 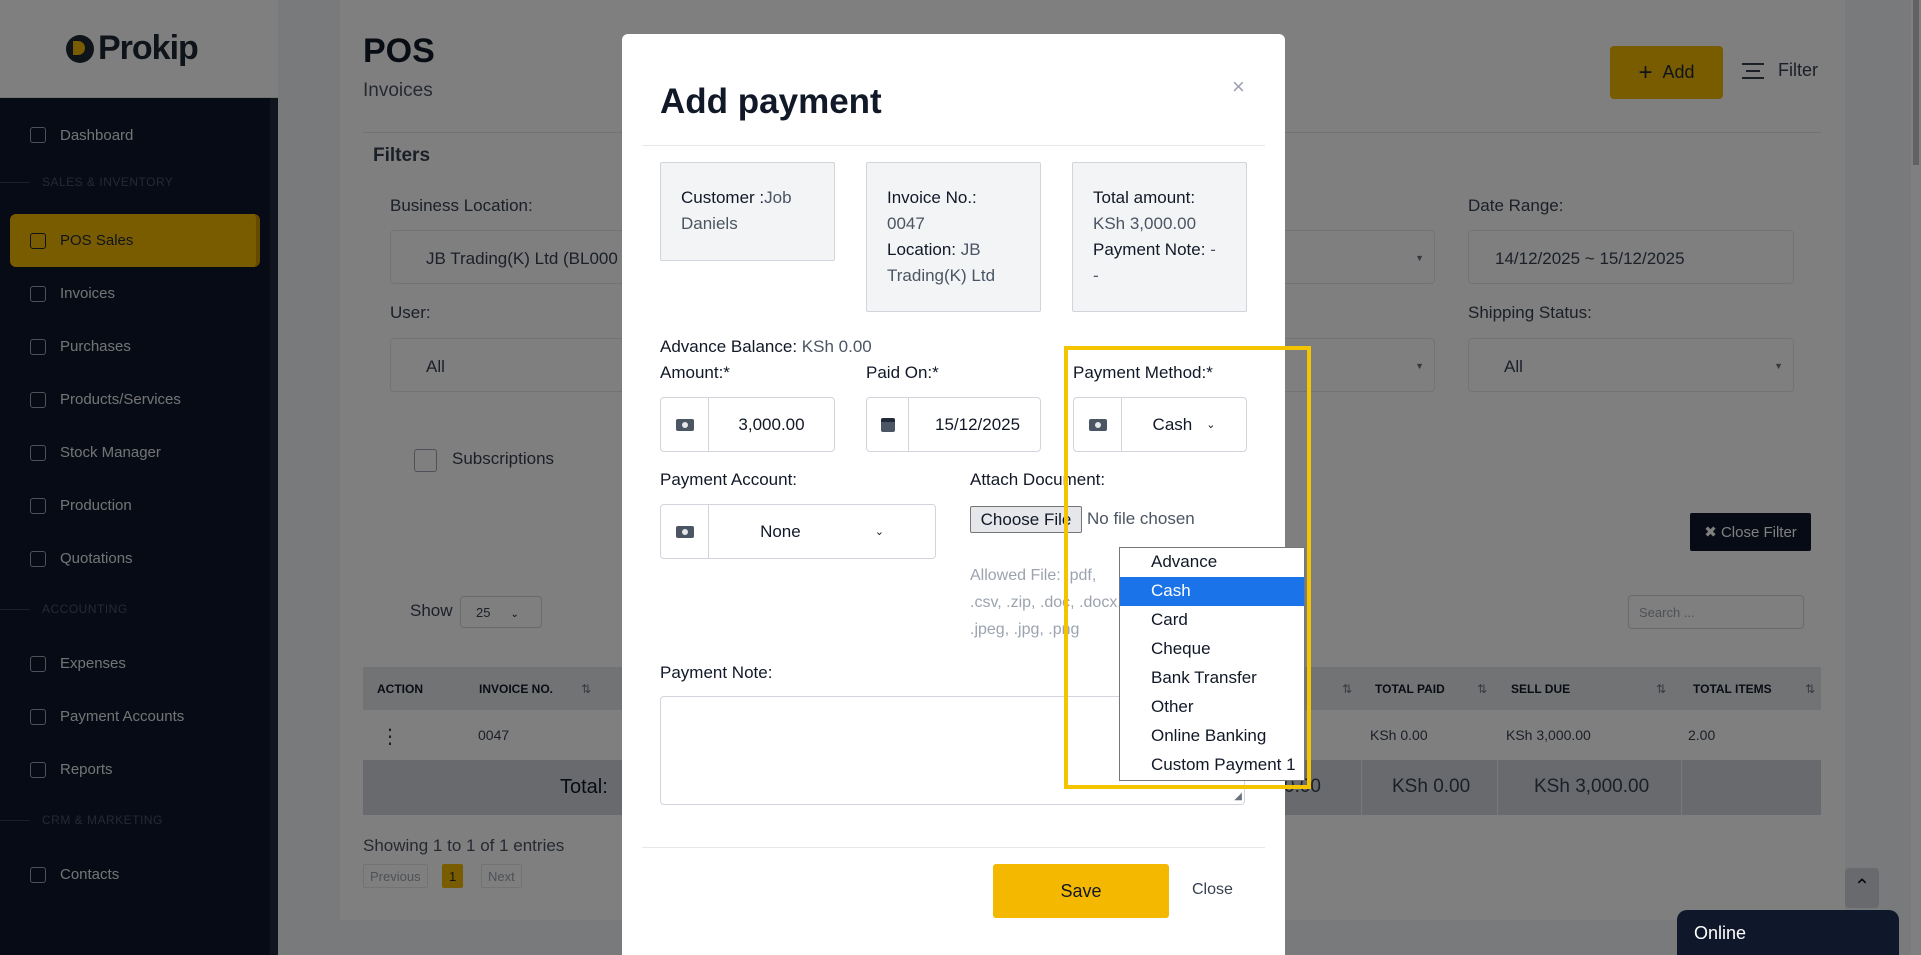 I want to click on total-amount-value: KSh 3,000.00, so click(x=1145, y=223).